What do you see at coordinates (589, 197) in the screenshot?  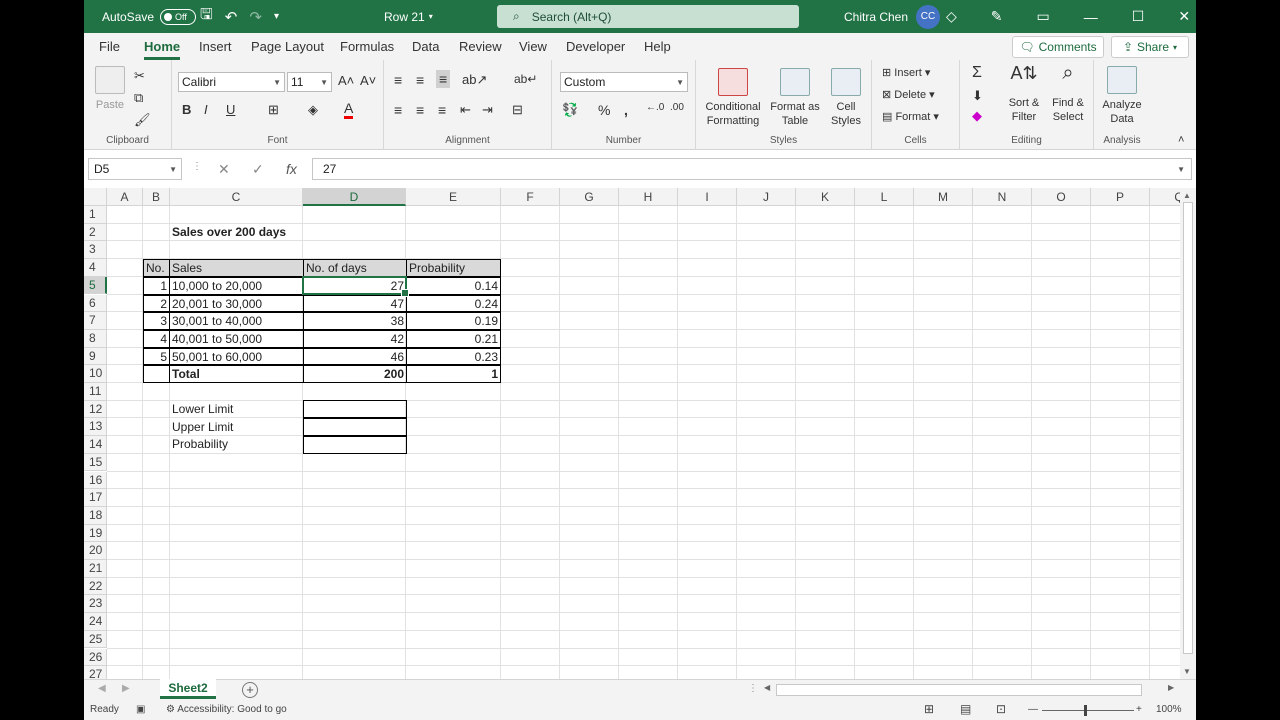 I see `column-header-g: G` at bounding box center [589, 197].